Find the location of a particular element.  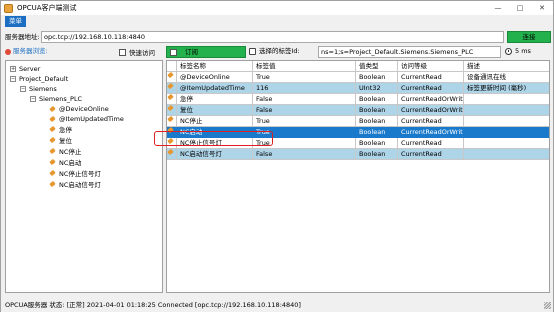

tree-node-label: NC启动 is located at coordinates (70, 162).